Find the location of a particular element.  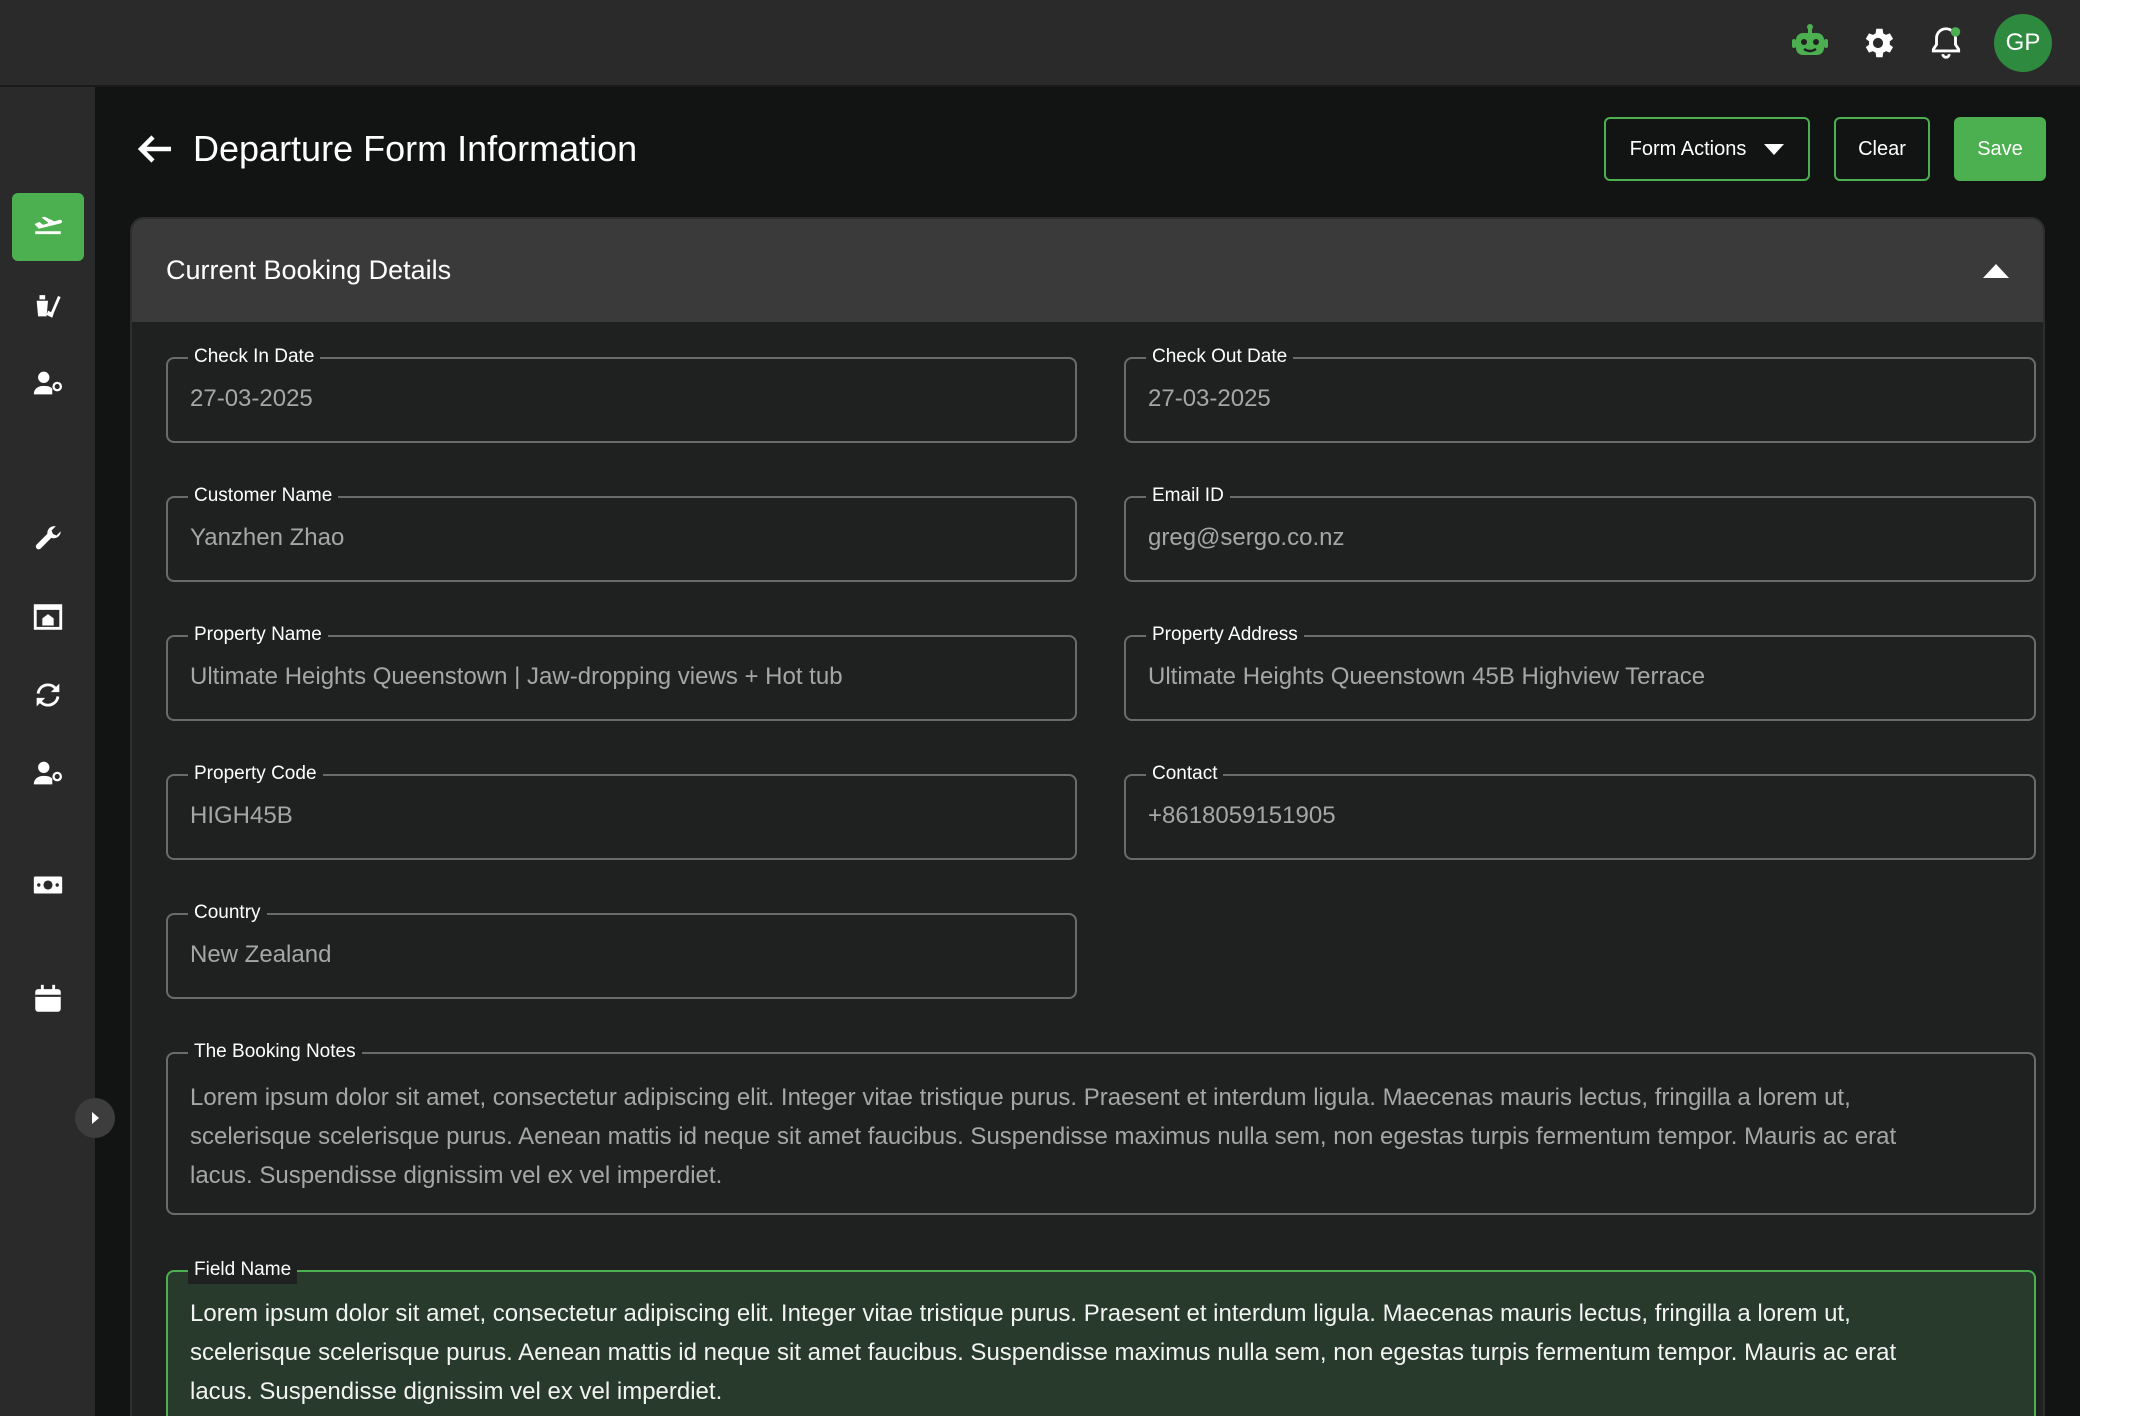

field-label: The Booking Notes is located at coordinates (275, 1052).